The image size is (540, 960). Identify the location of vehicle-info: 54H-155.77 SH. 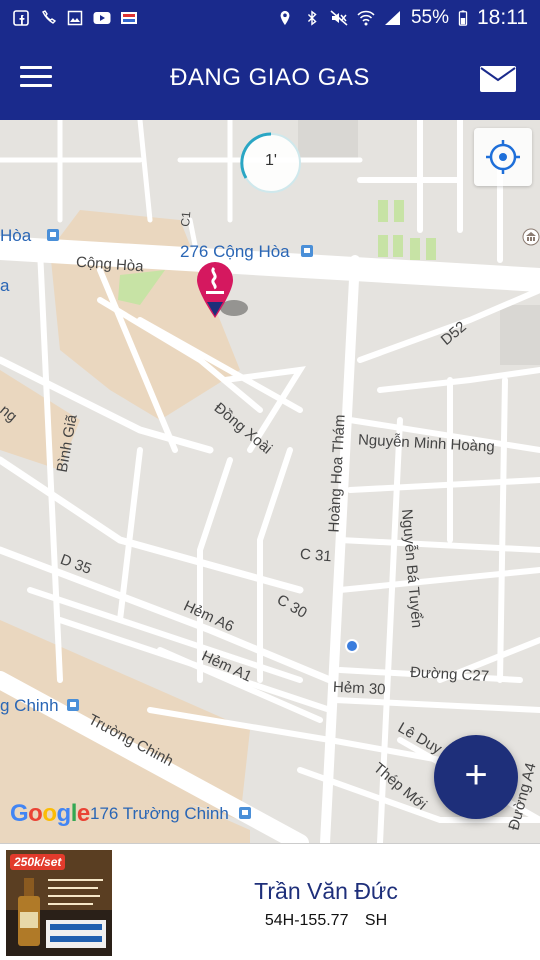
(326, 921).